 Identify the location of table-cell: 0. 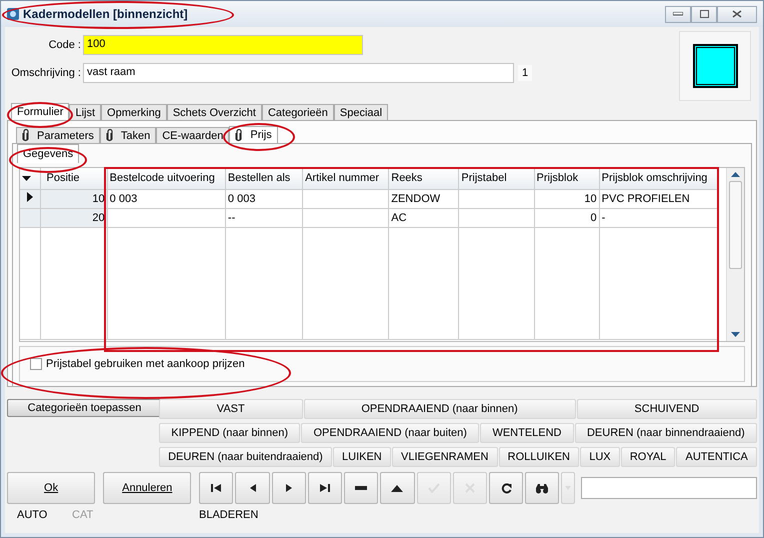
(567, 217).